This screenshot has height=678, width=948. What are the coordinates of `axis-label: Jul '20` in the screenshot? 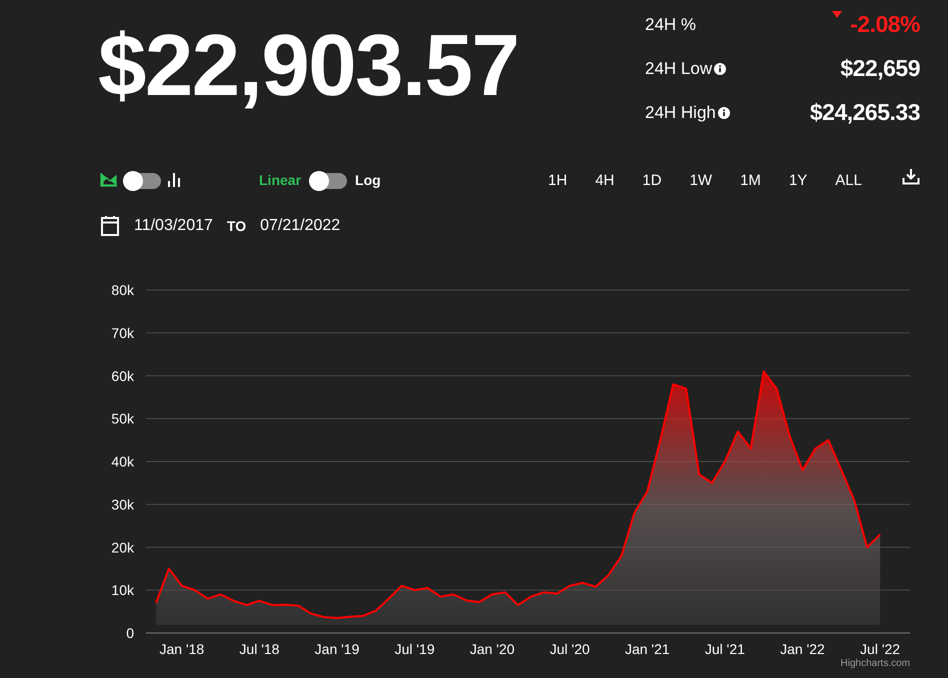 It's located at (570, 649).